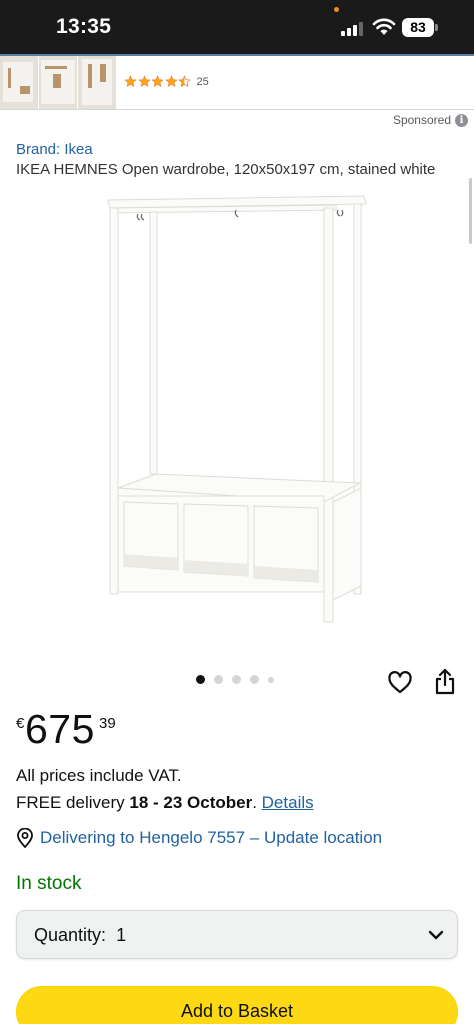 The height and width of the screenshot is (1024, 474). I want to click on battery-level: 83, so click(418, 27).